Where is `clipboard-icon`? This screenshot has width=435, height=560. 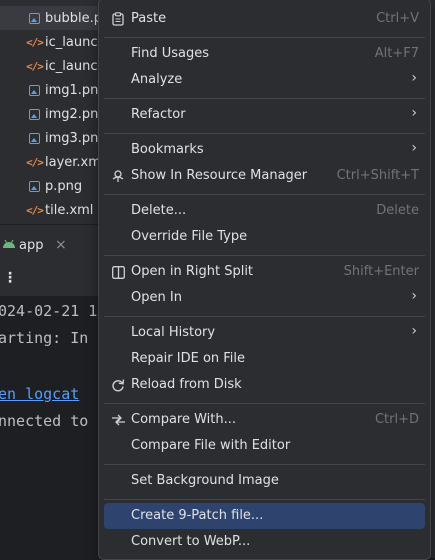 clipboard-icon is located at coordinates (118, 19).